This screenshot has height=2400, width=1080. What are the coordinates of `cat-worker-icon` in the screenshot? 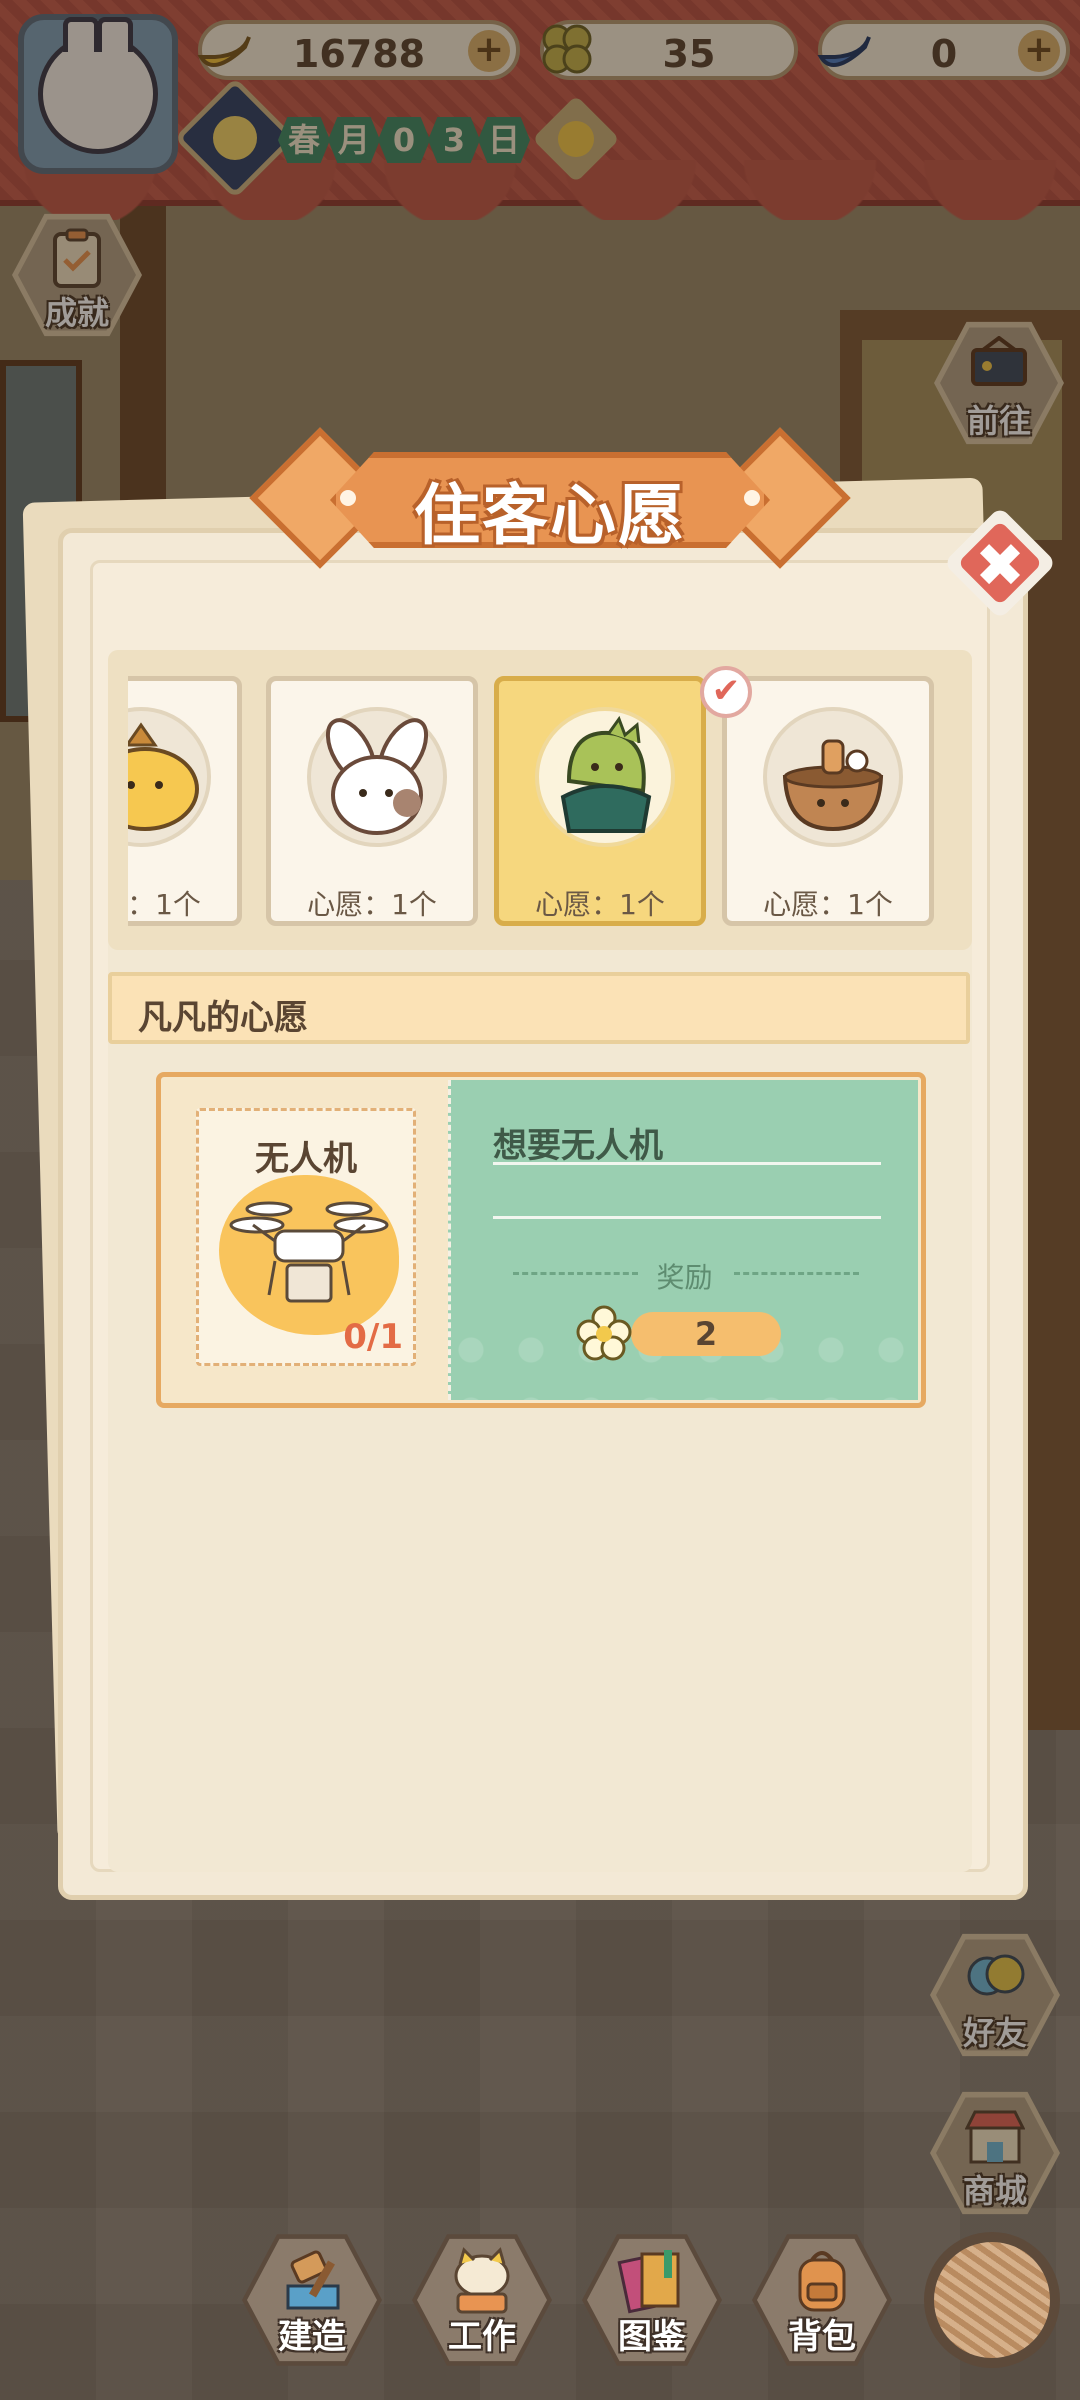 It's located at (482, 2281).